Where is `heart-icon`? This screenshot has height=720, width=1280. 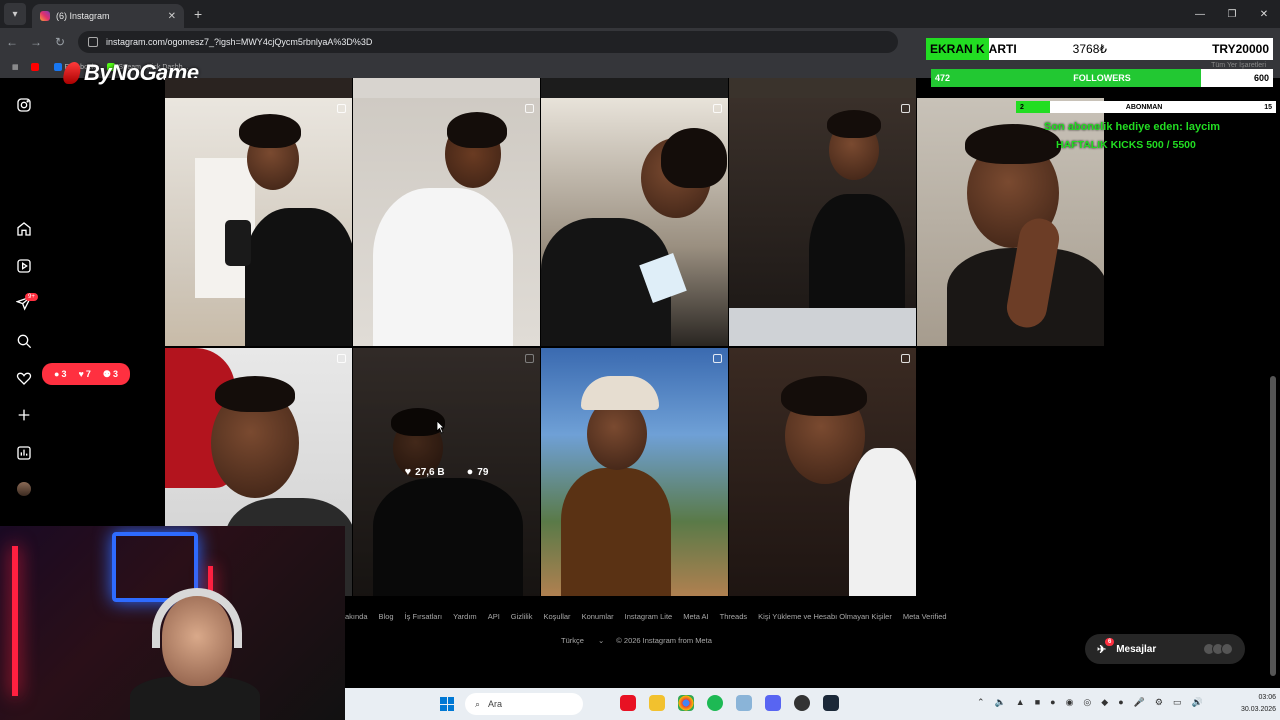
heart-icon is located at coordinates (24, 378).